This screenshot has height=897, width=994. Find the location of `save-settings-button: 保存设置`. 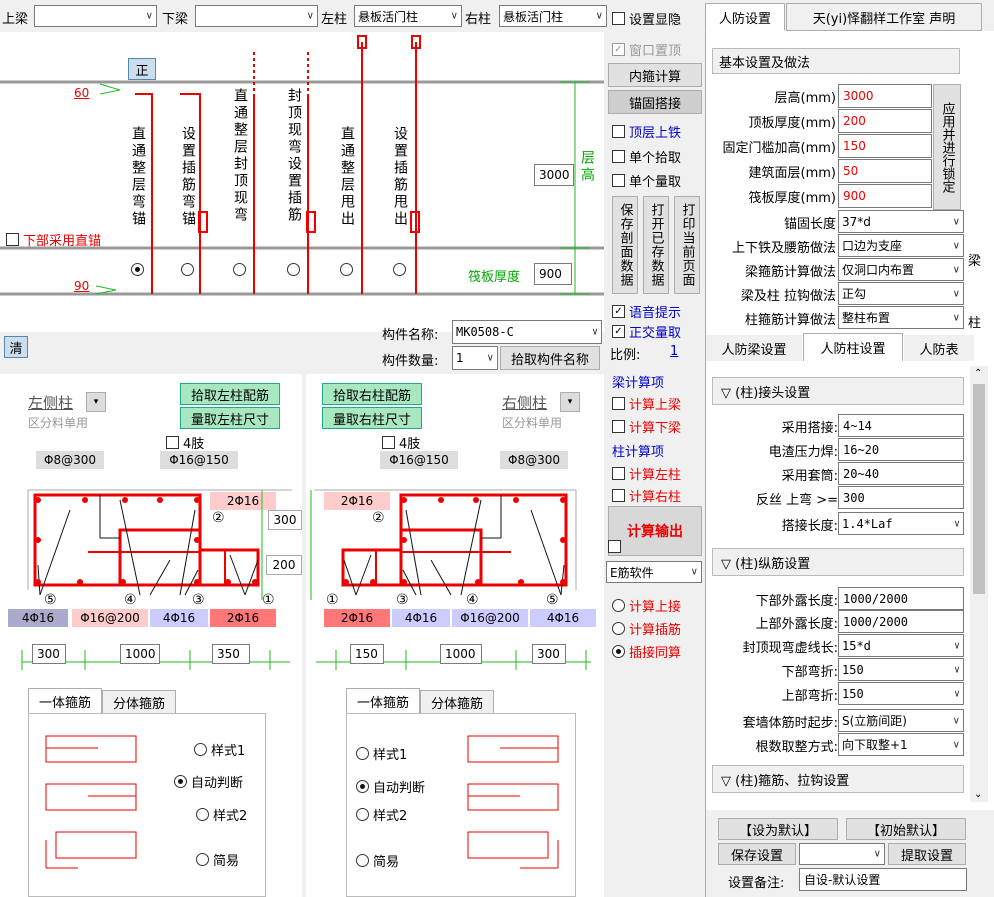

save-settings-button: 保存设置 is located at coordinates (757, 854).